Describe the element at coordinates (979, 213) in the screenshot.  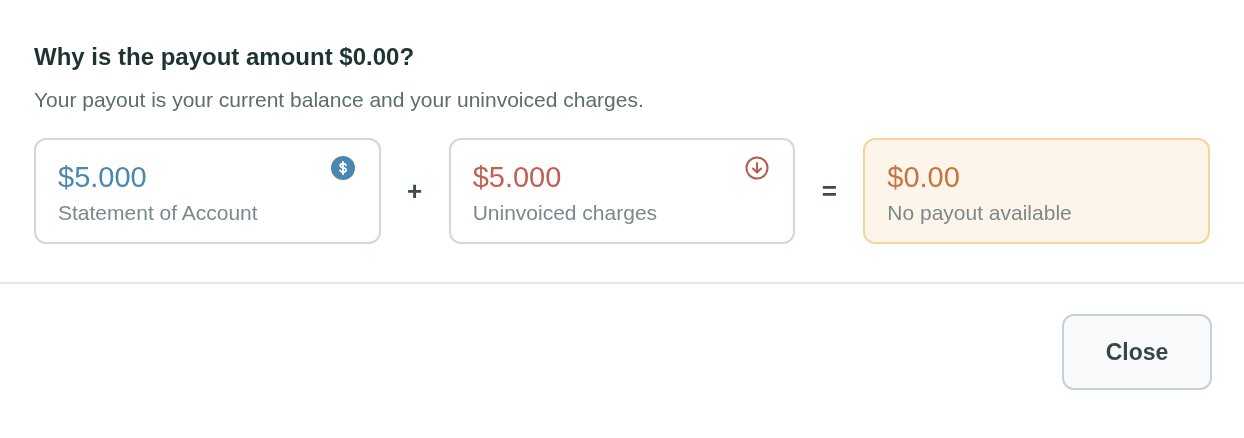
I see `amount-label: No payout available` at that location.